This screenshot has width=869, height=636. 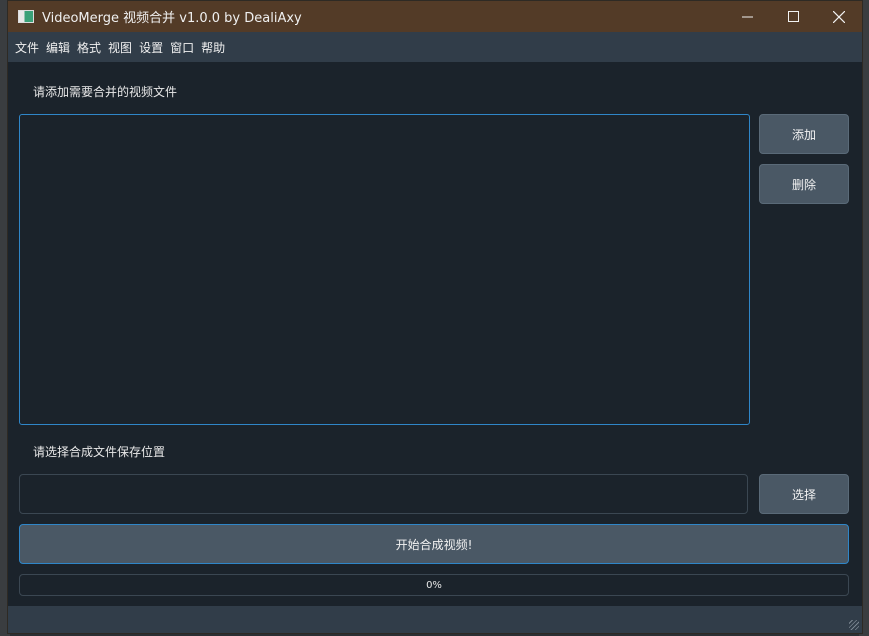 I want to click on window-controls, so click(x=793, y=16).